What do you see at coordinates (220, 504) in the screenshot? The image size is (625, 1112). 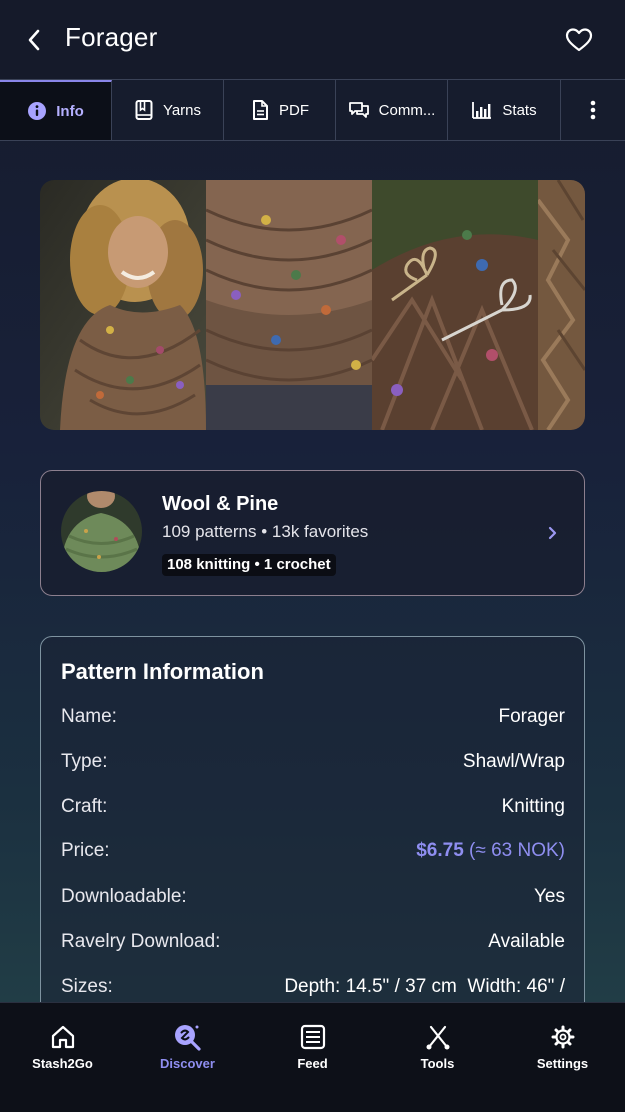 I see `designer-name: Wool & Pine` at bounding box center [220, 504].